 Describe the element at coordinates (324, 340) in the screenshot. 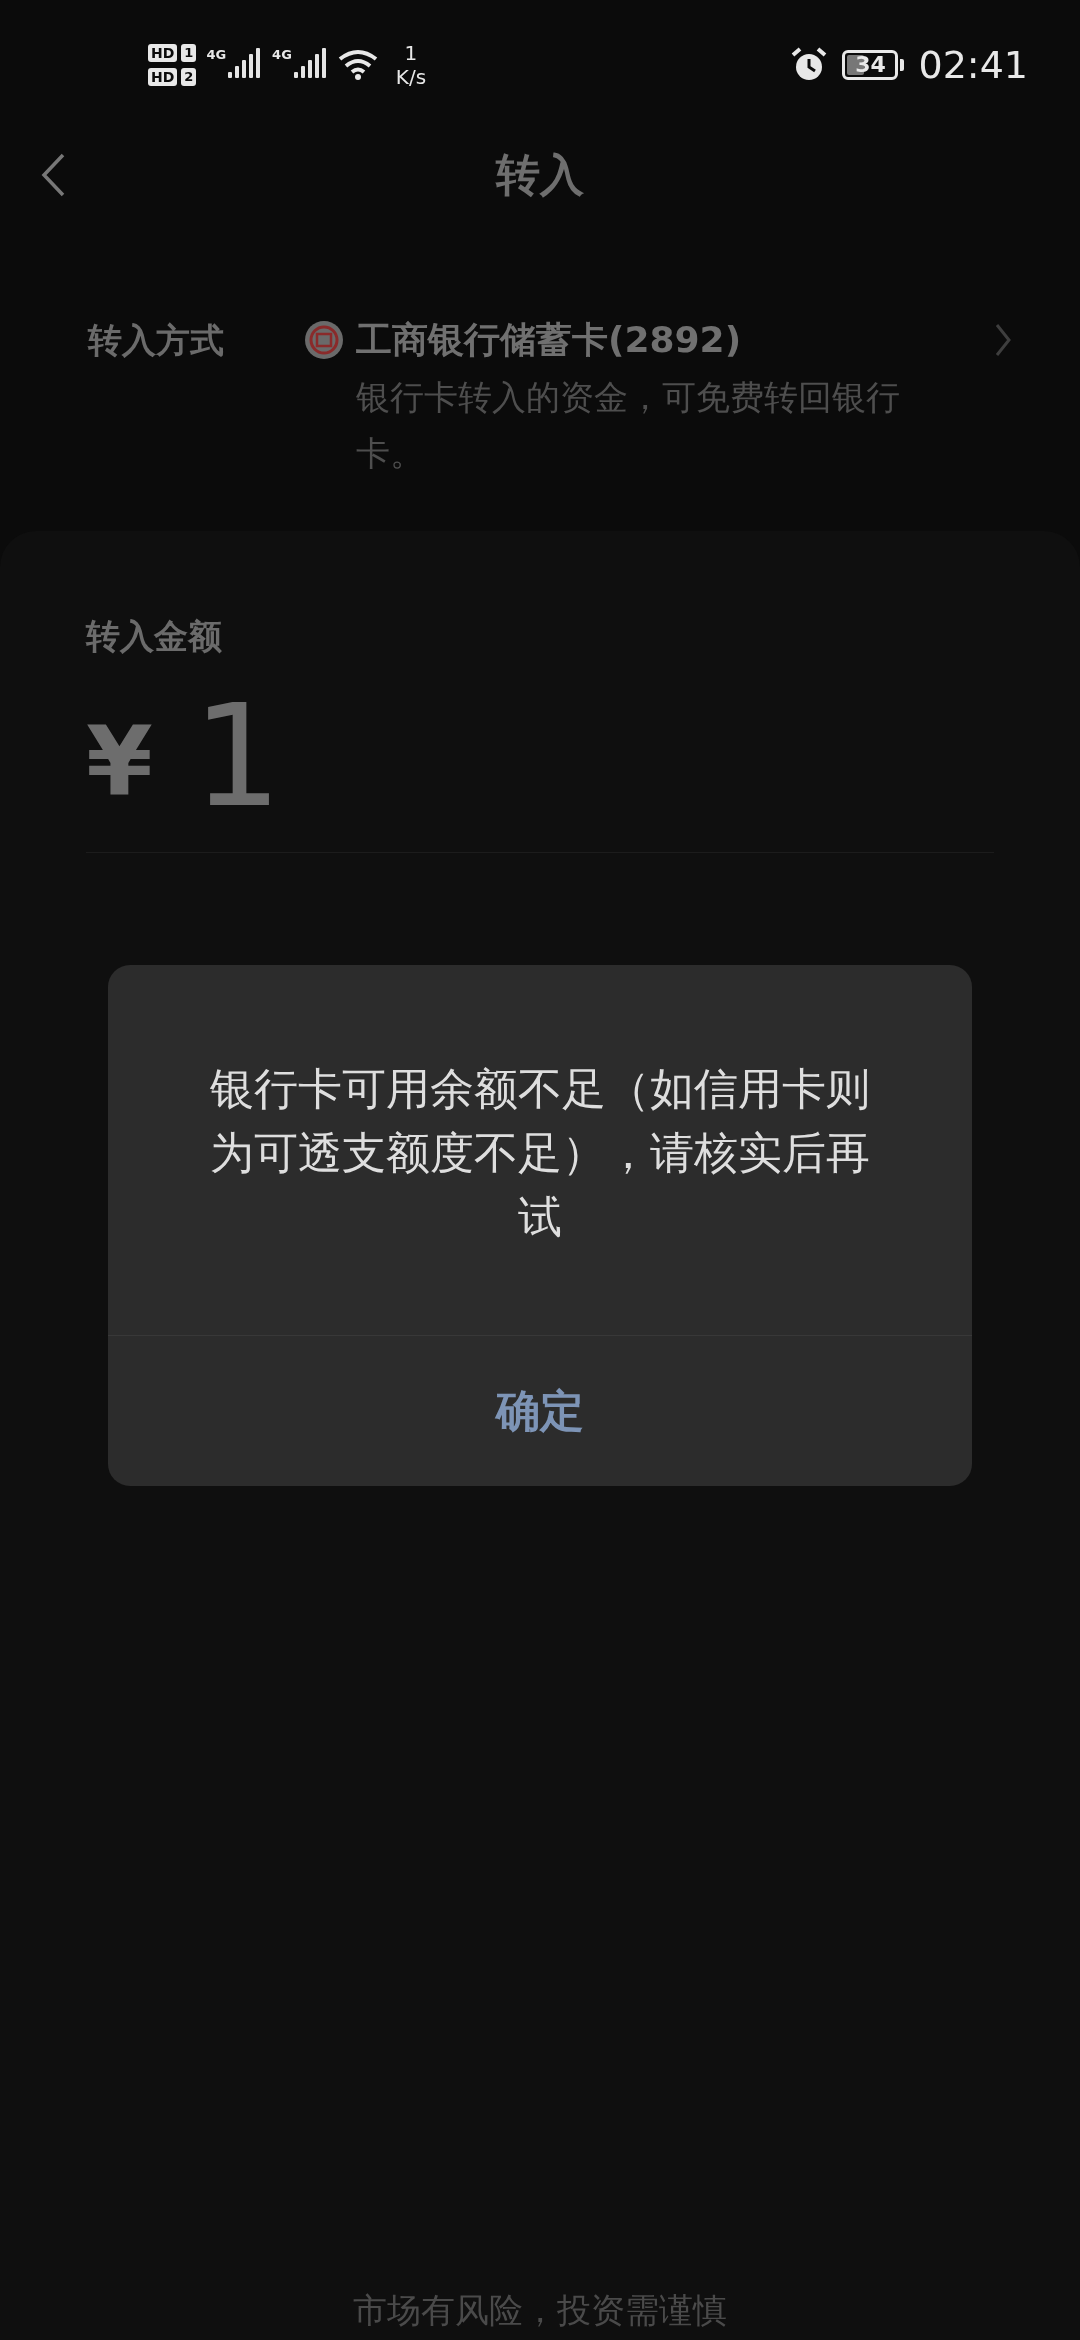

I see `bank-logo-icon` at that location.